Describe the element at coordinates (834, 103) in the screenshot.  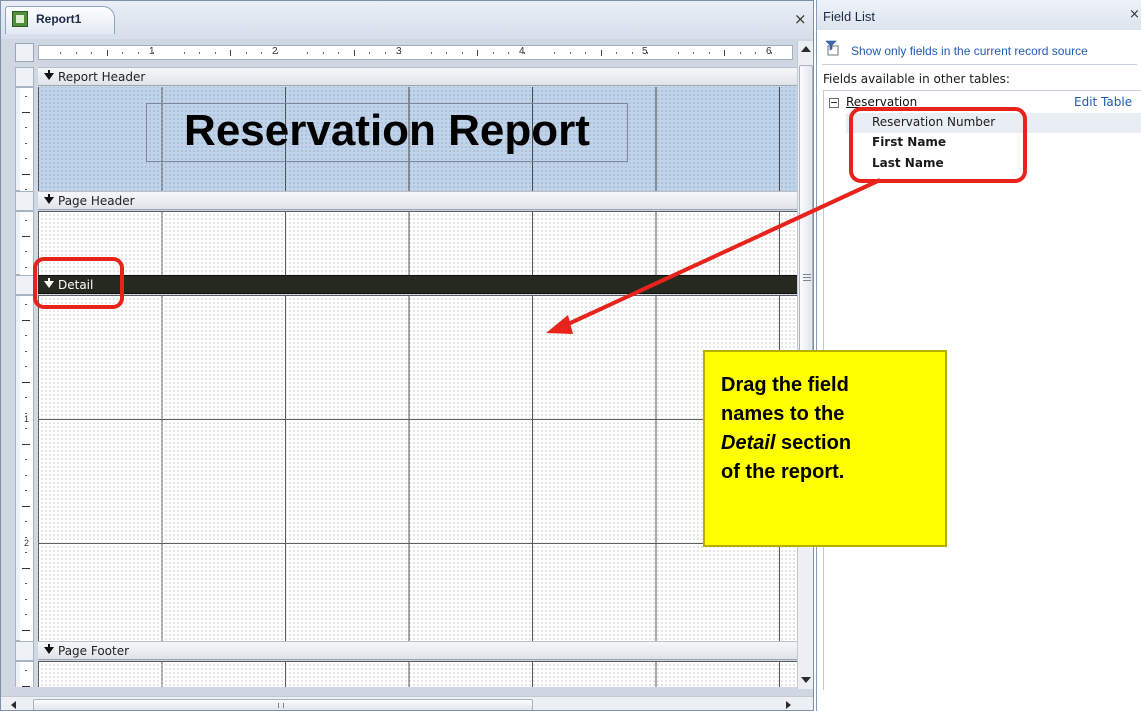
I see `collapse-icon` at that location.